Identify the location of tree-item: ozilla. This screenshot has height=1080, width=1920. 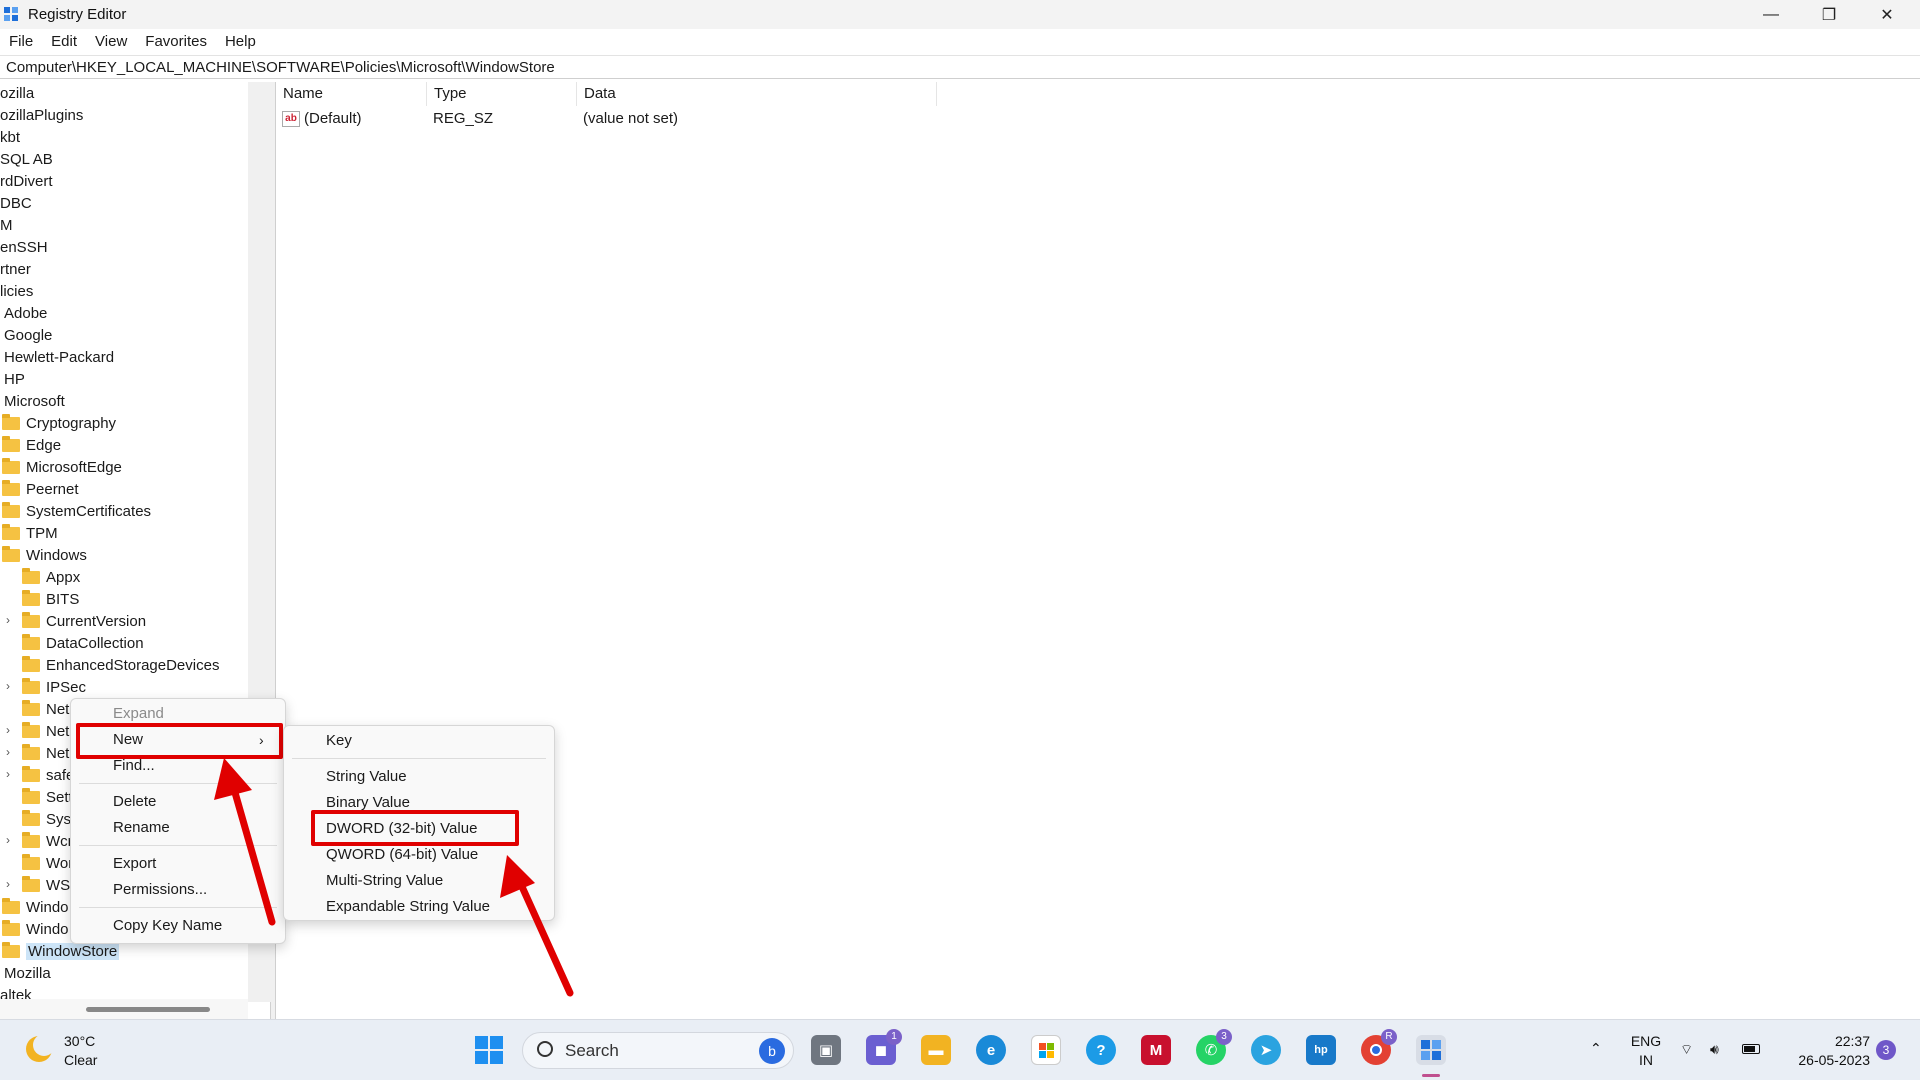
(17, 93).